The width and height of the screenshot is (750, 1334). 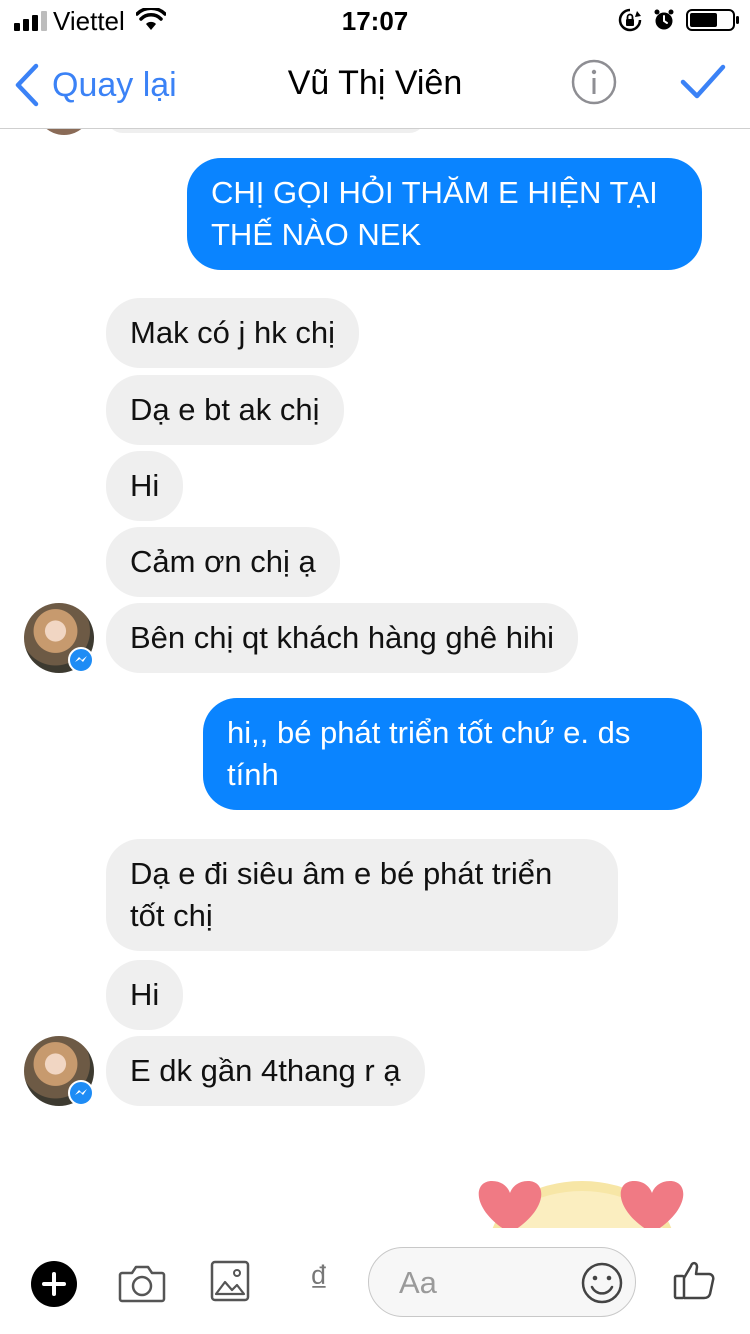 I want to click on info-icon, so click(x=594, y=82).